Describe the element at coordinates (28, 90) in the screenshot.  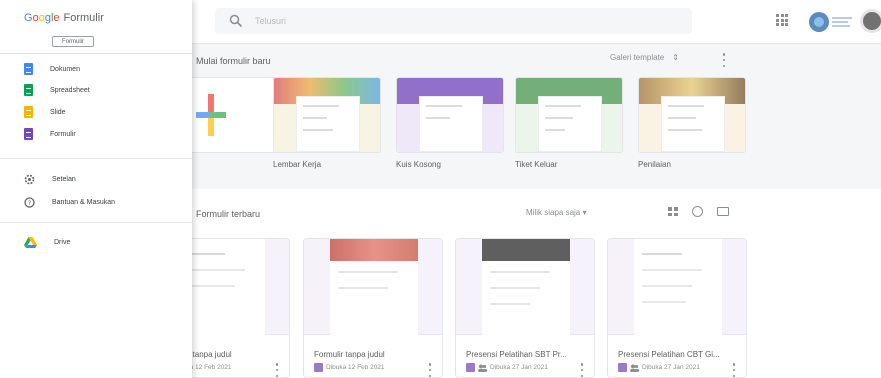
I see `sheets-icon` at that location.